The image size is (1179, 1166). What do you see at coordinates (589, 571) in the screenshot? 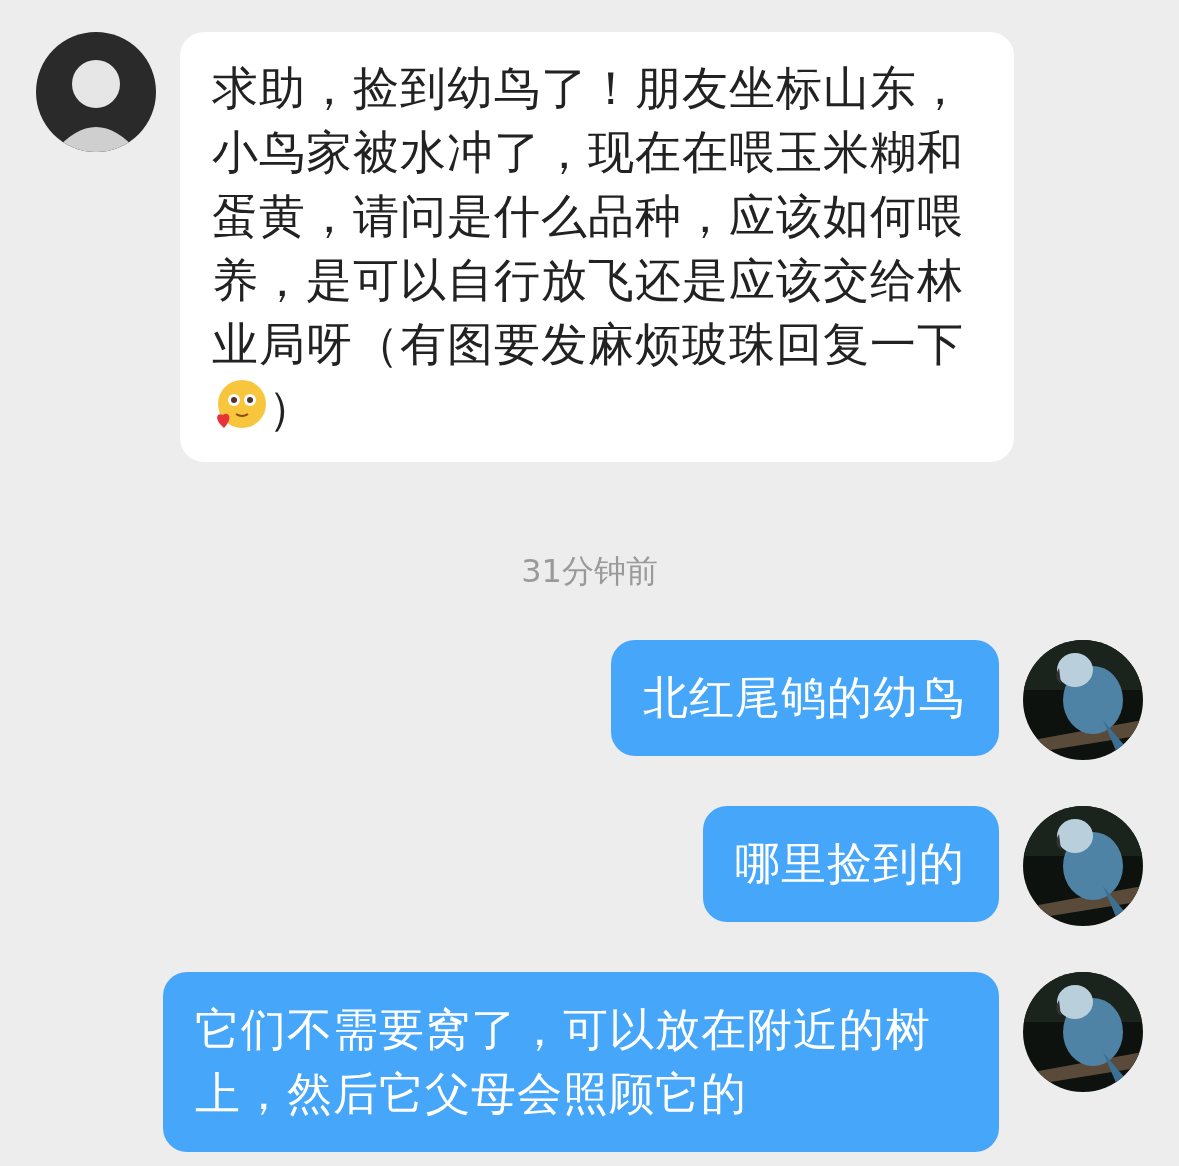
I see `timestamp: 31分钟前` at bounding box center [589, 571].